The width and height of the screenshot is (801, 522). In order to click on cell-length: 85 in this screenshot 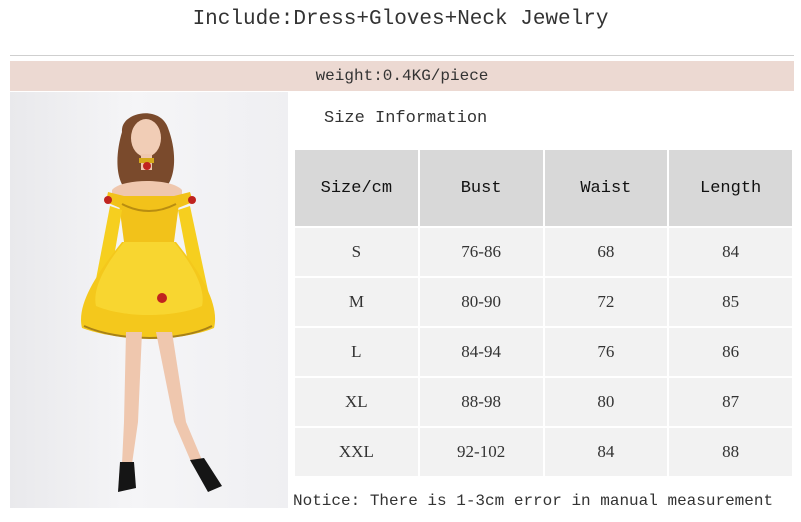, I will do `click(730, 302)`.